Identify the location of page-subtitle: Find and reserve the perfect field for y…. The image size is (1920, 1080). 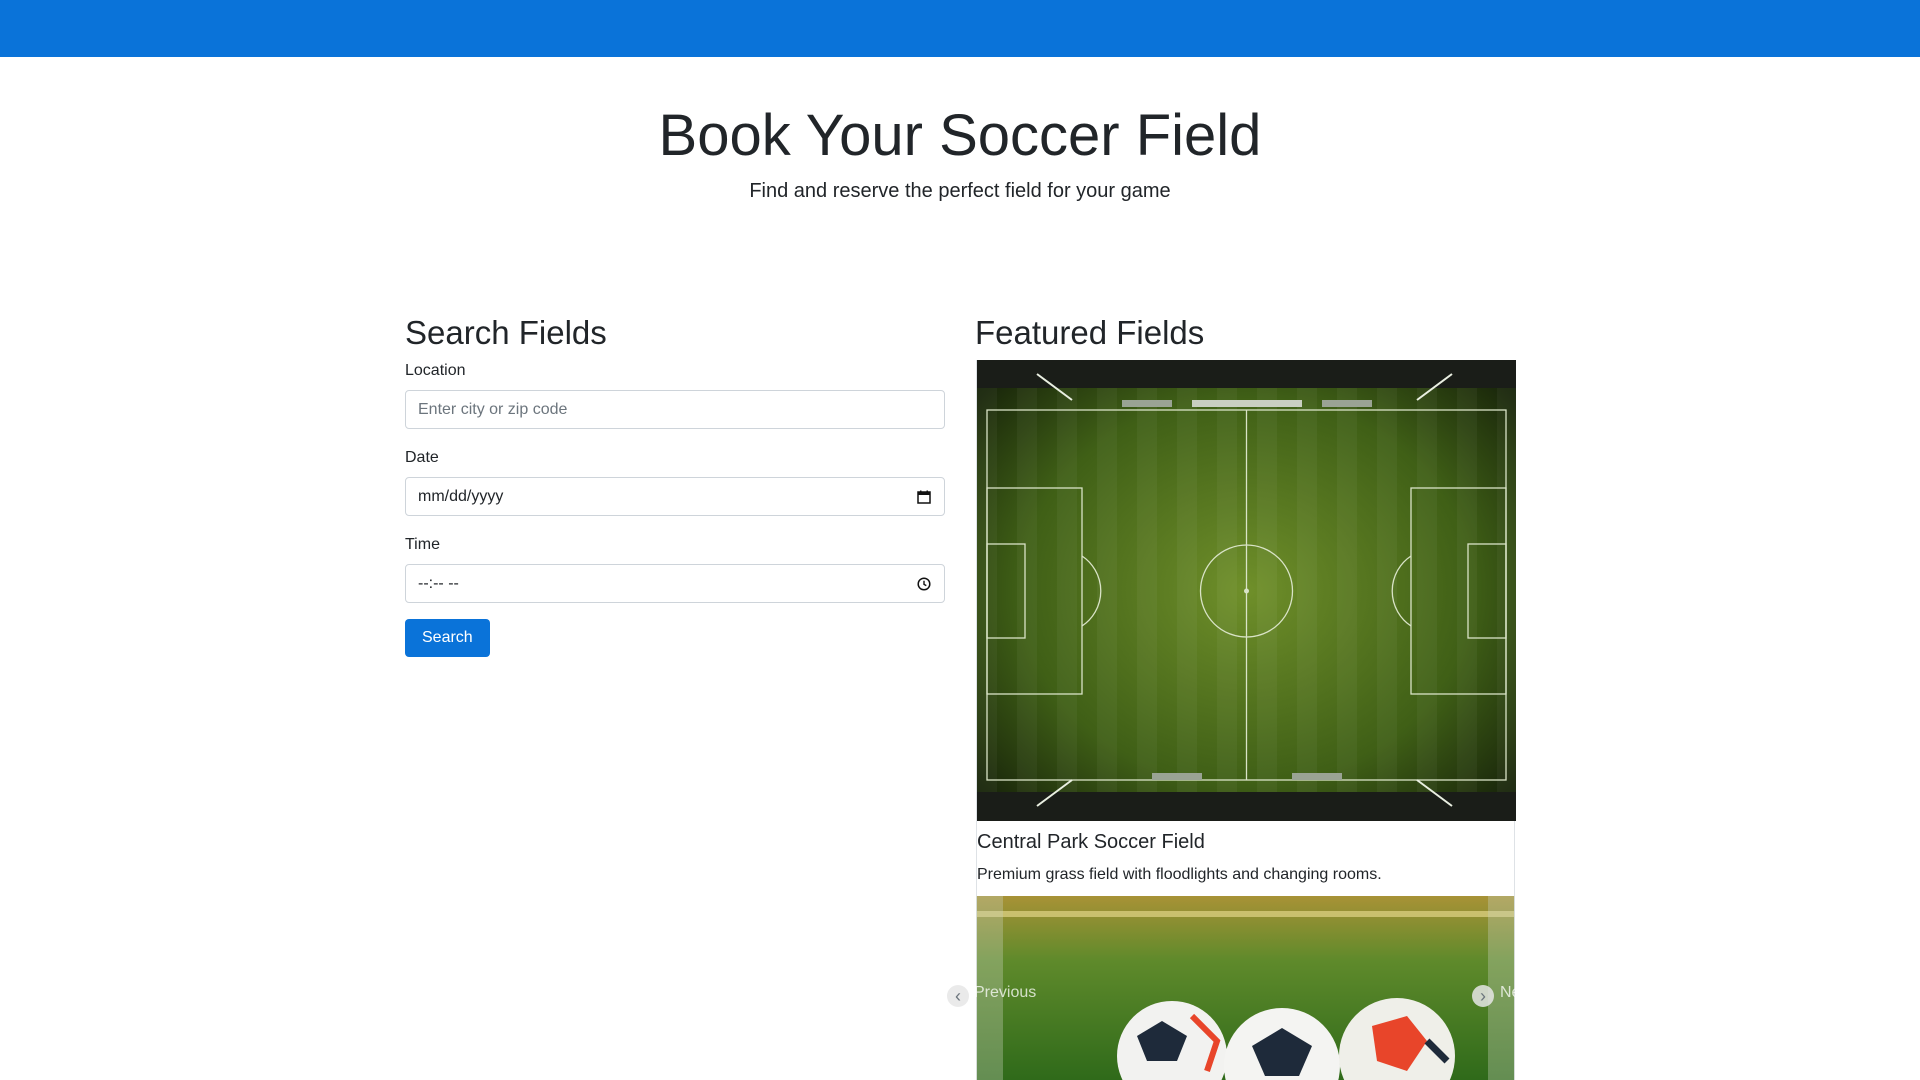
(960, 191).